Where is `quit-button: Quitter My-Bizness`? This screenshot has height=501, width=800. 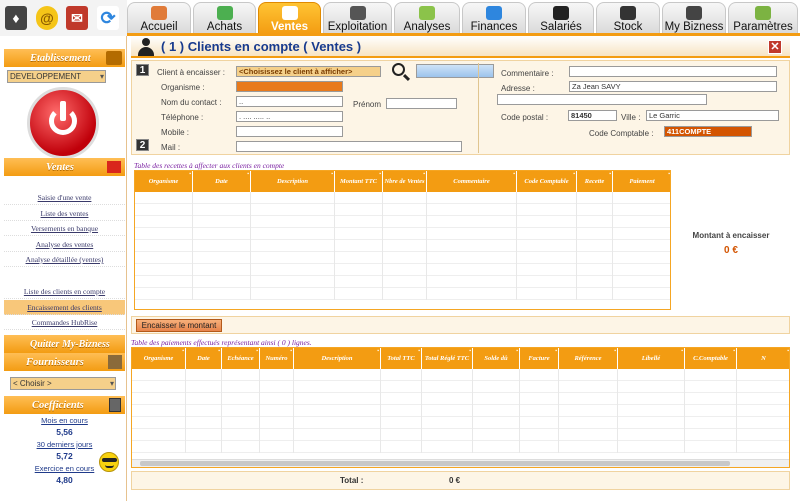
quit-button: Quitter My-Bizness is located at coordinates (64, 344).